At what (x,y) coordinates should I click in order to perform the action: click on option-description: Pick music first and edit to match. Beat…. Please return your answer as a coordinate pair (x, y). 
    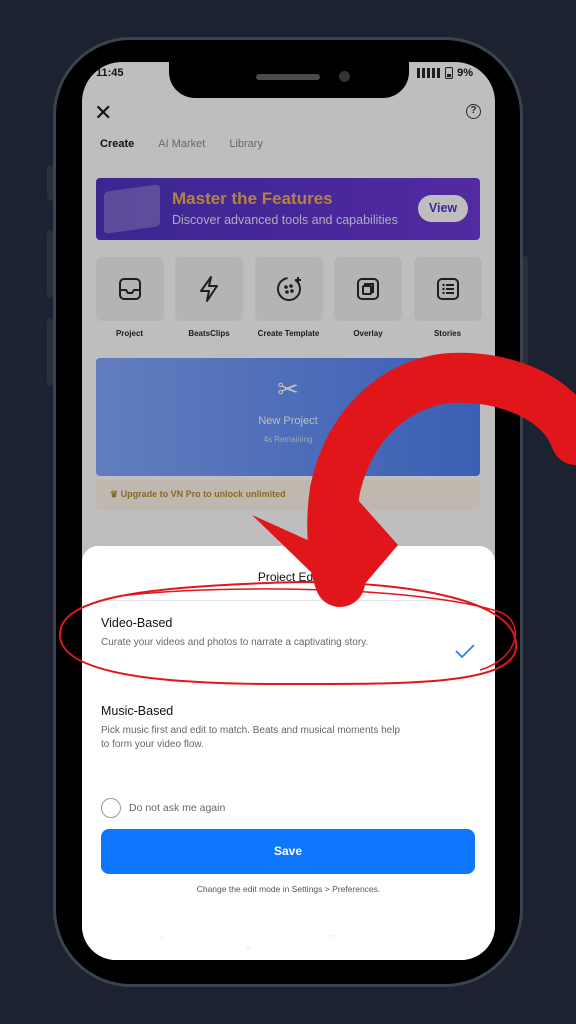
    Looking at the image, I should click on (251, 737).